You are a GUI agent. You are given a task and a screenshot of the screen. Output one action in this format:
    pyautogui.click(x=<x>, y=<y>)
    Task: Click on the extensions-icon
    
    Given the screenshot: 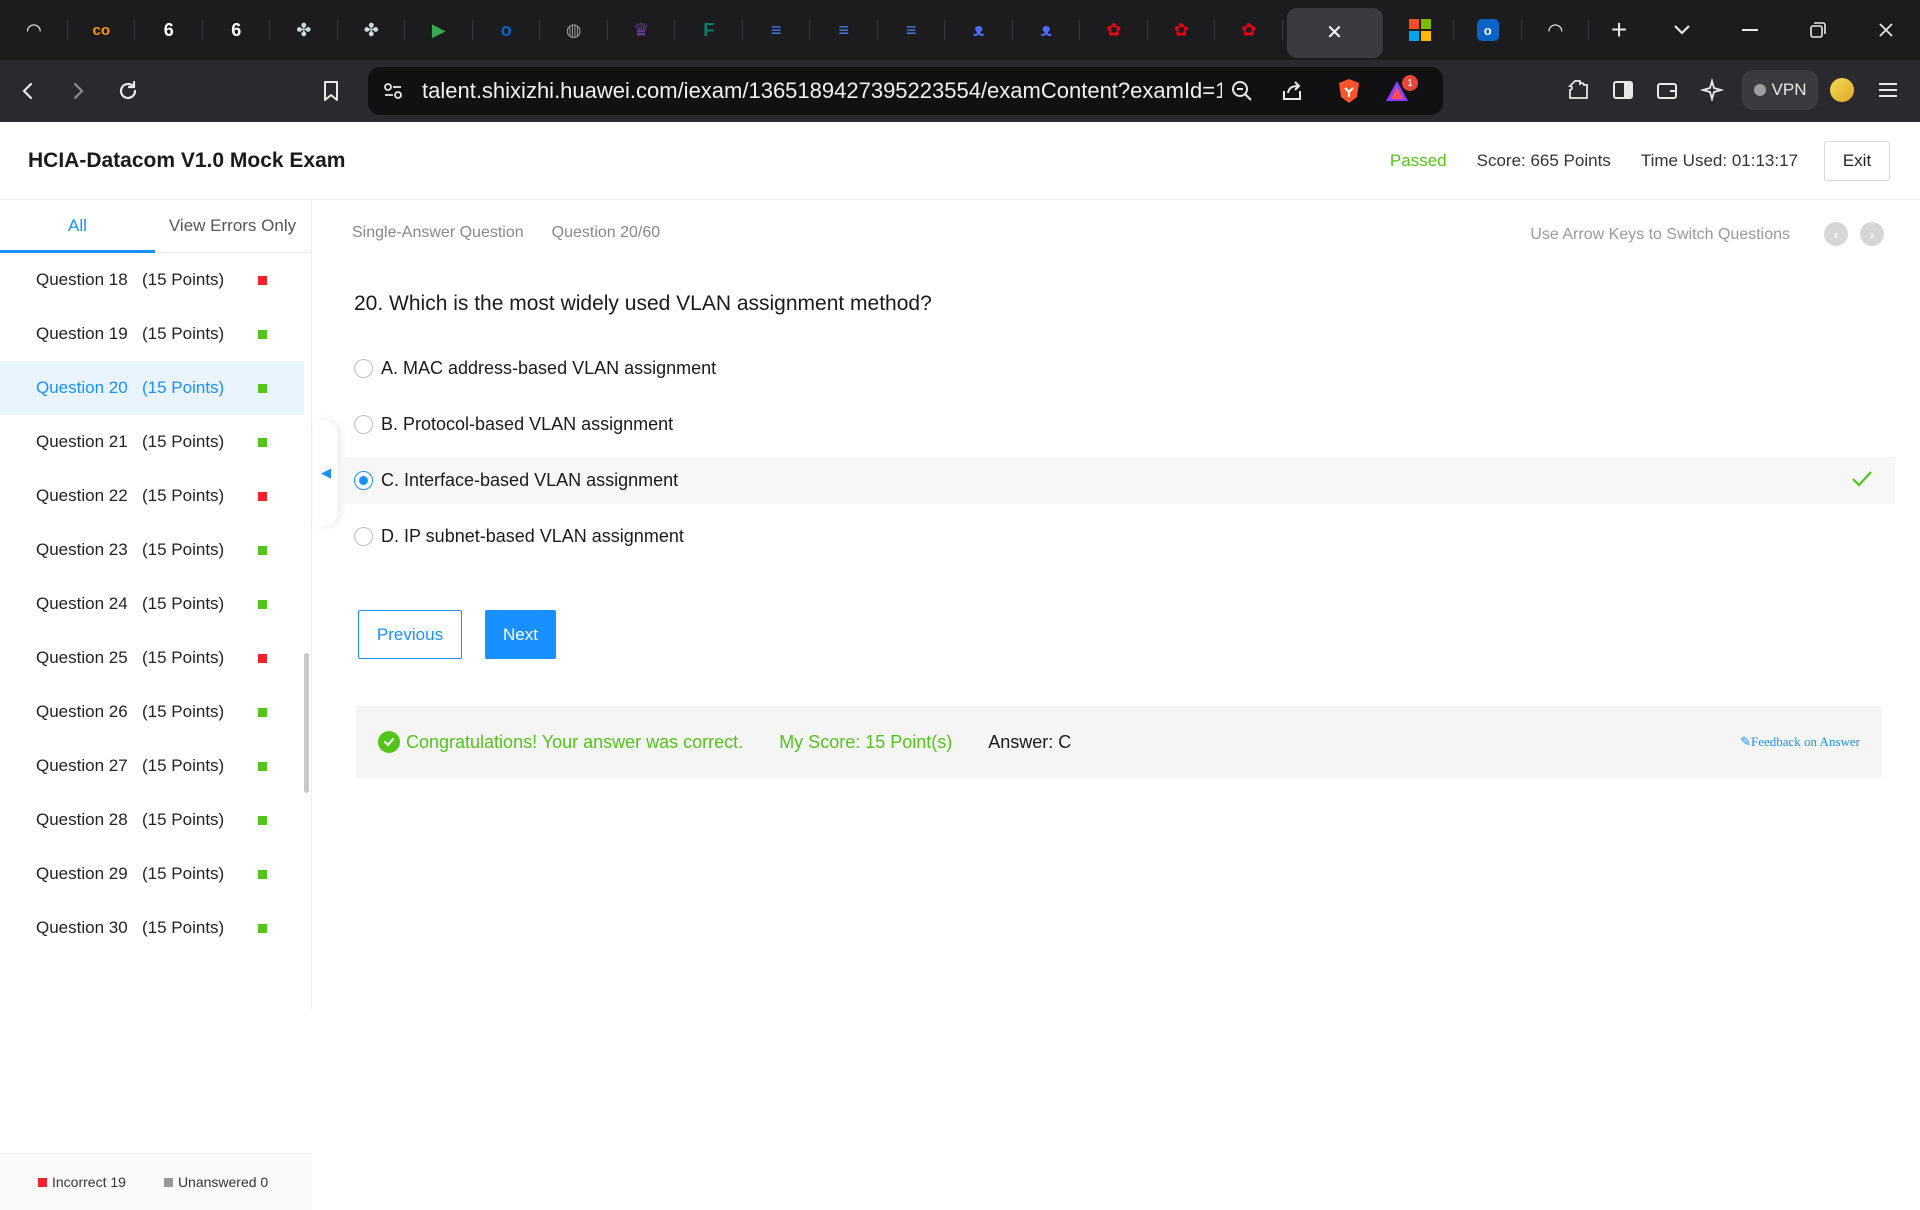 What is the action you would take?
    pyautogui.click(x=1578, y=90)
    